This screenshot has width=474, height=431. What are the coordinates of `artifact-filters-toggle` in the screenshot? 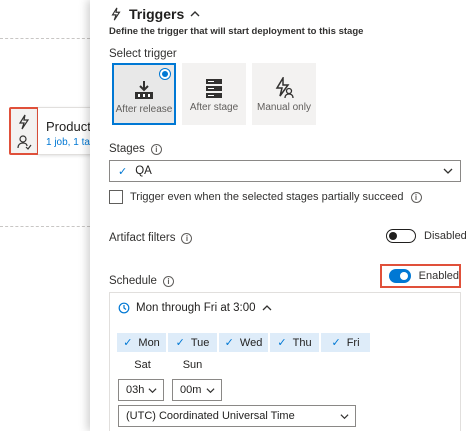 It's located at (401, 236).